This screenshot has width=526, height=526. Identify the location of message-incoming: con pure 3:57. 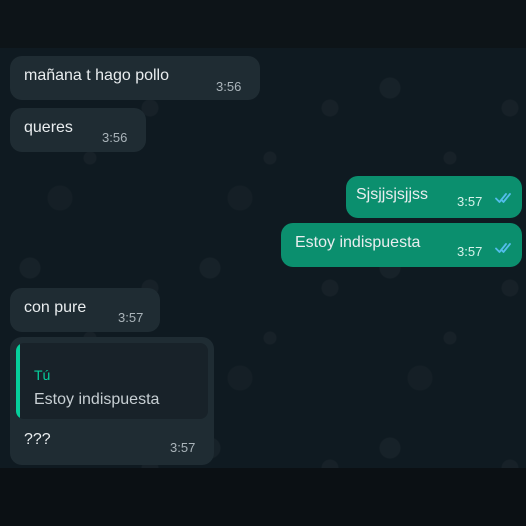
(85, 310).